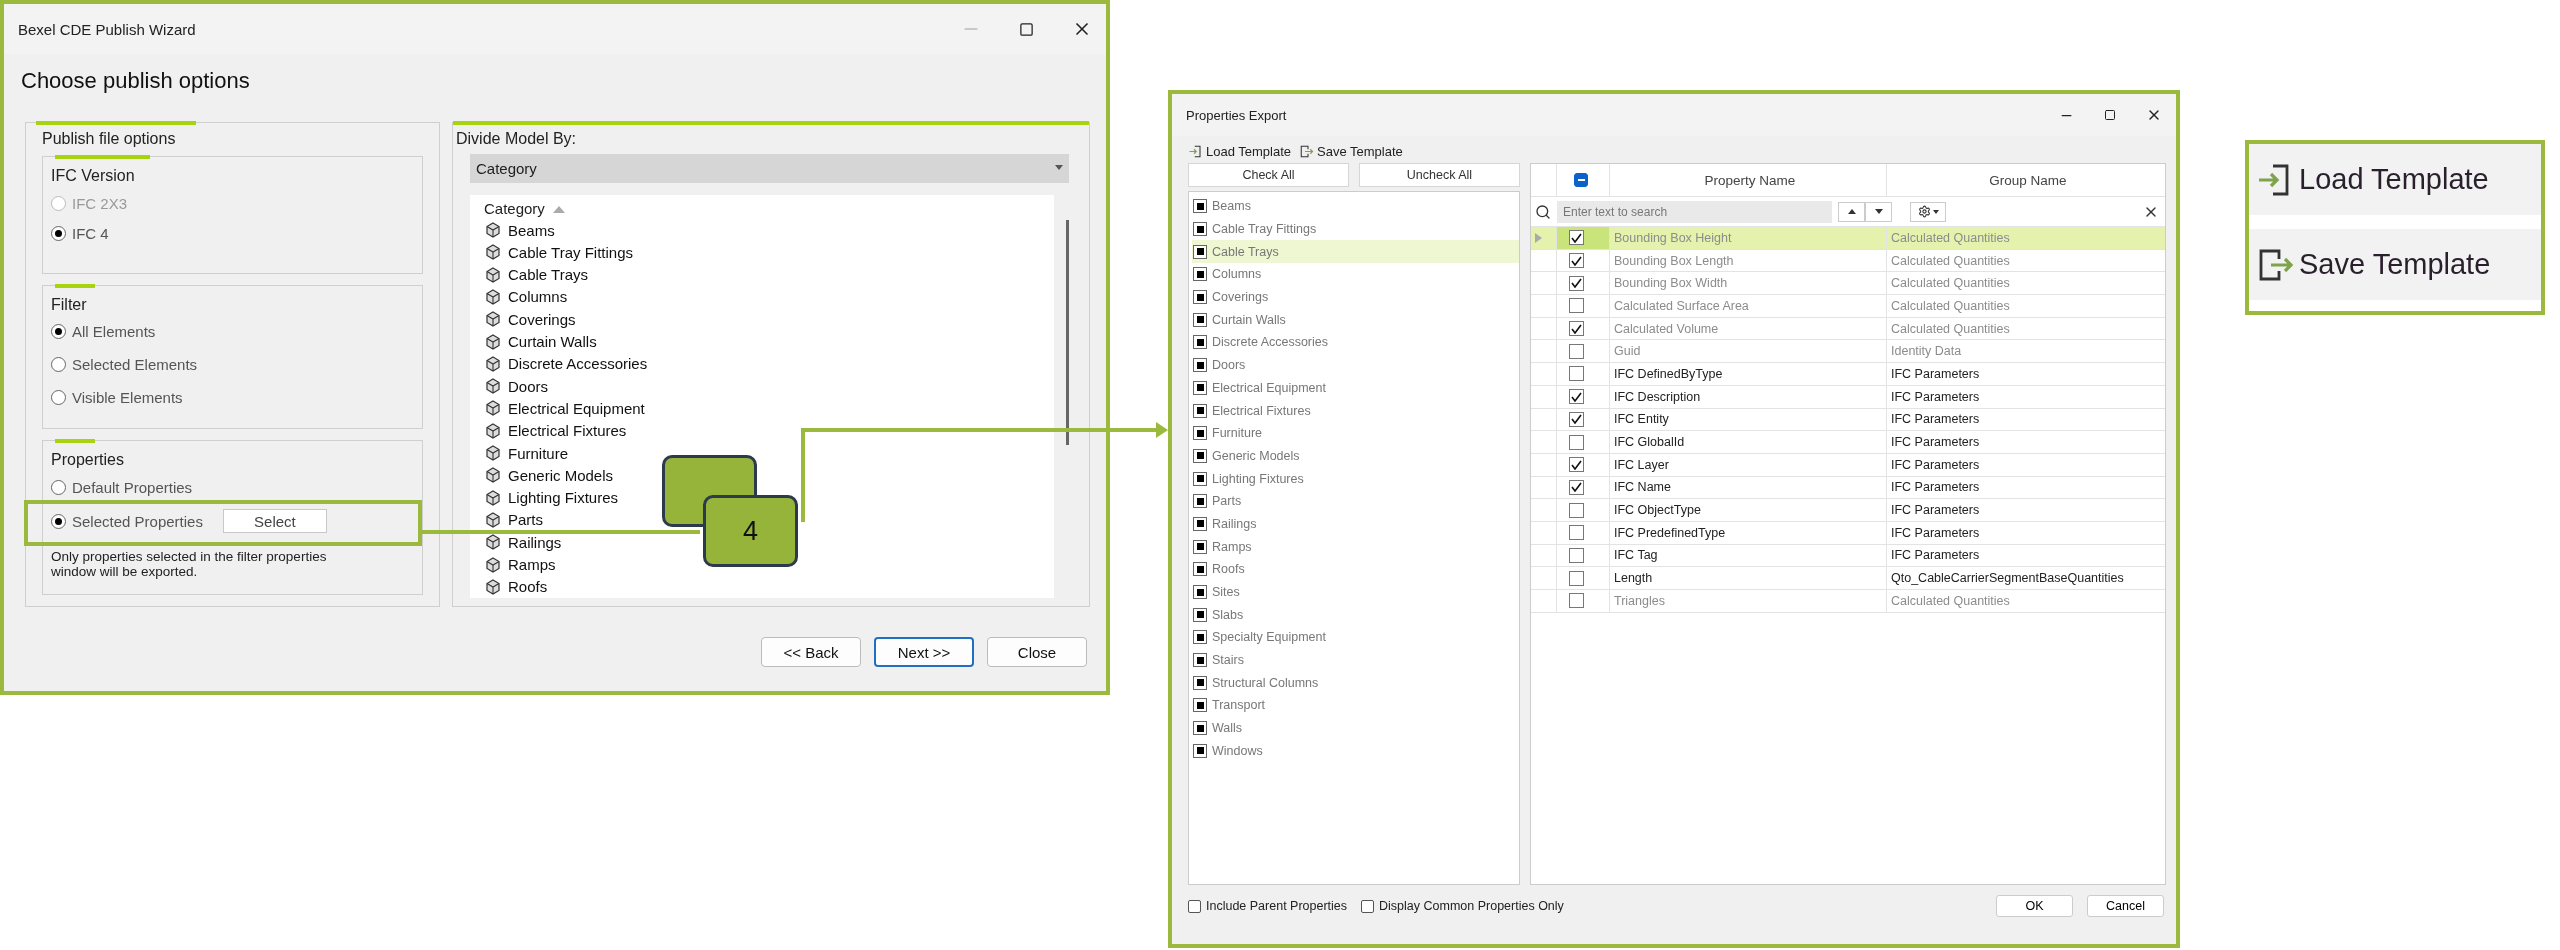 The height and width of the screenshot is (950, 2560). What do you see at coordinates (1355, 751) in the screenshot?
I see `category-row: Windows` at bounding box center [1355, 751].